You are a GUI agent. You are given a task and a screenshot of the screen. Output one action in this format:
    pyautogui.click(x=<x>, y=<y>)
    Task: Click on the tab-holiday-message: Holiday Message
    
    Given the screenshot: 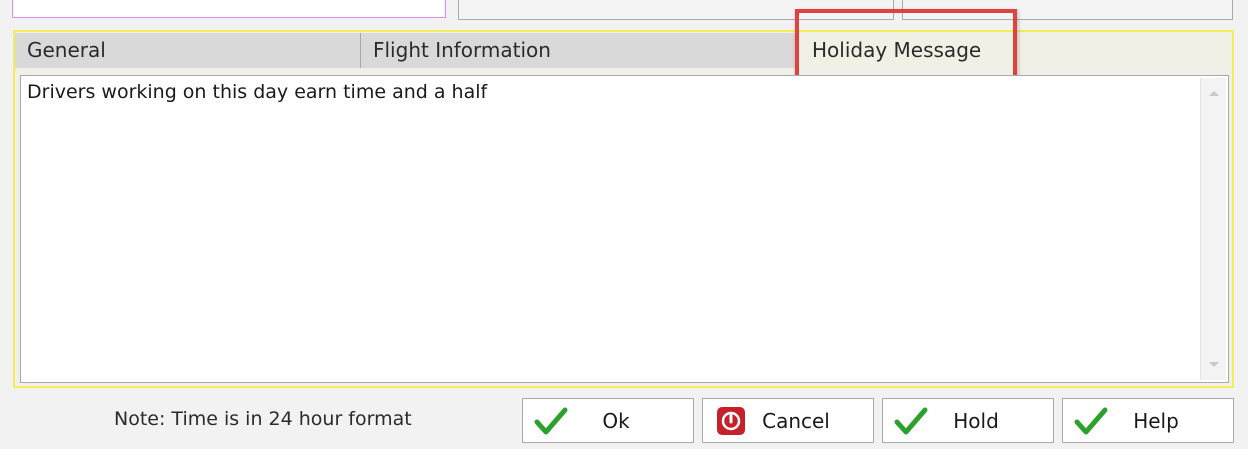 What is the action you would take?
    pyautogui.click(x=1015, y=50)
    